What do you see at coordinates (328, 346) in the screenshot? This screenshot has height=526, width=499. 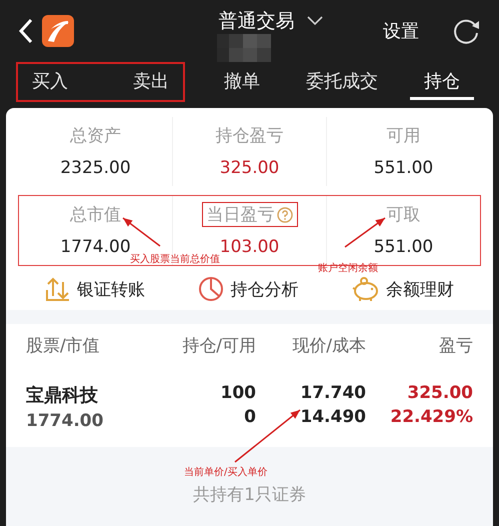 I see `column-header: 现价/成本` at bounding box center [328, 346].